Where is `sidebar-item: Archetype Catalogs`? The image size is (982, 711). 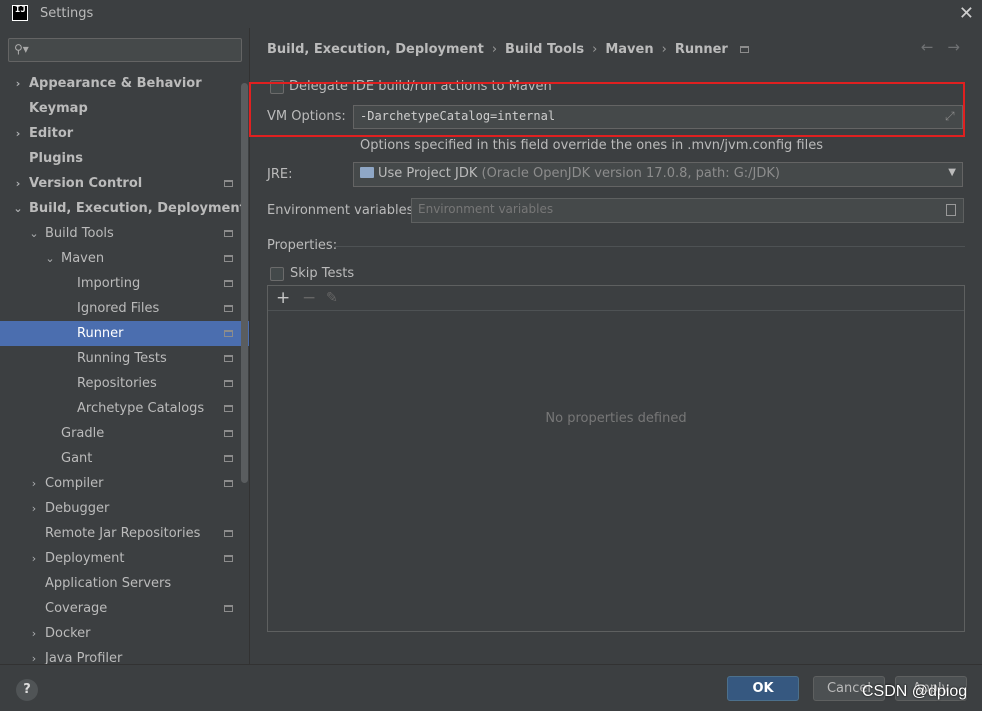
sidebar-item: Archetype Catalogs is located at coordinates (124, 408).